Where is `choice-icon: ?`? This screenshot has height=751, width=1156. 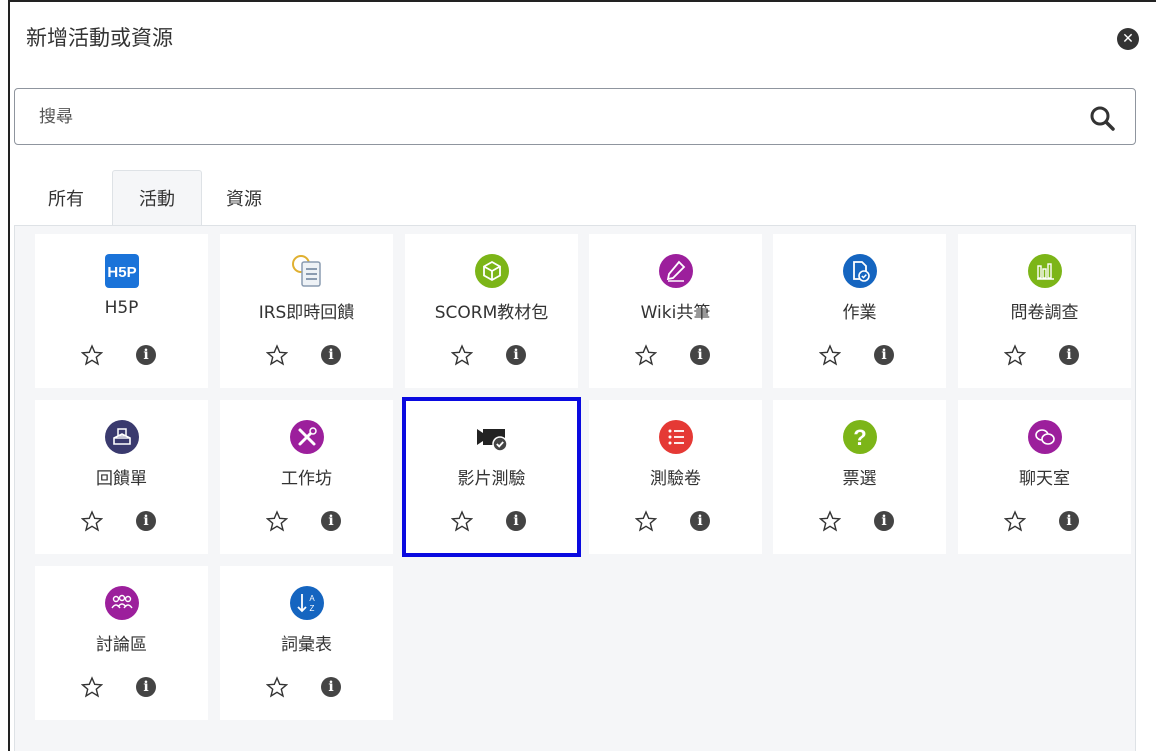 choice-icon: ? is located at coordinates (859, 437).